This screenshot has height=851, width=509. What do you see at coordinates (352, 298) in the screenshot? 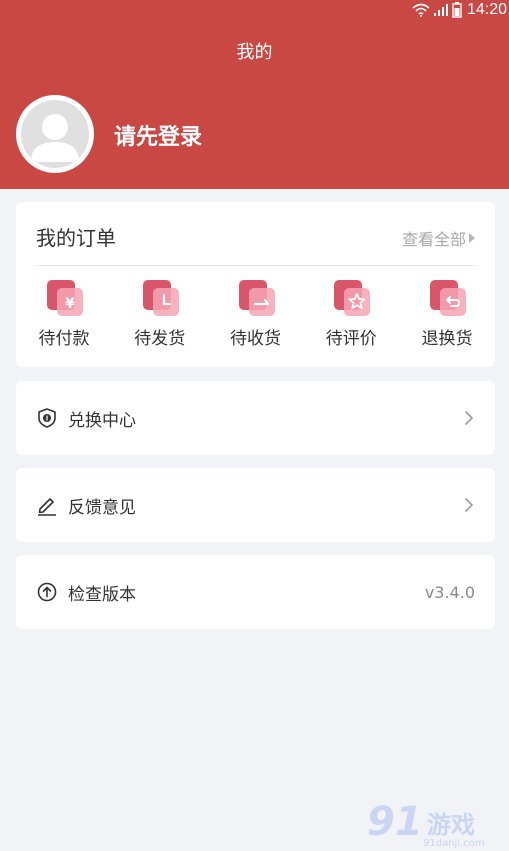
I see `star-icon` at bounding box center [352, 298].